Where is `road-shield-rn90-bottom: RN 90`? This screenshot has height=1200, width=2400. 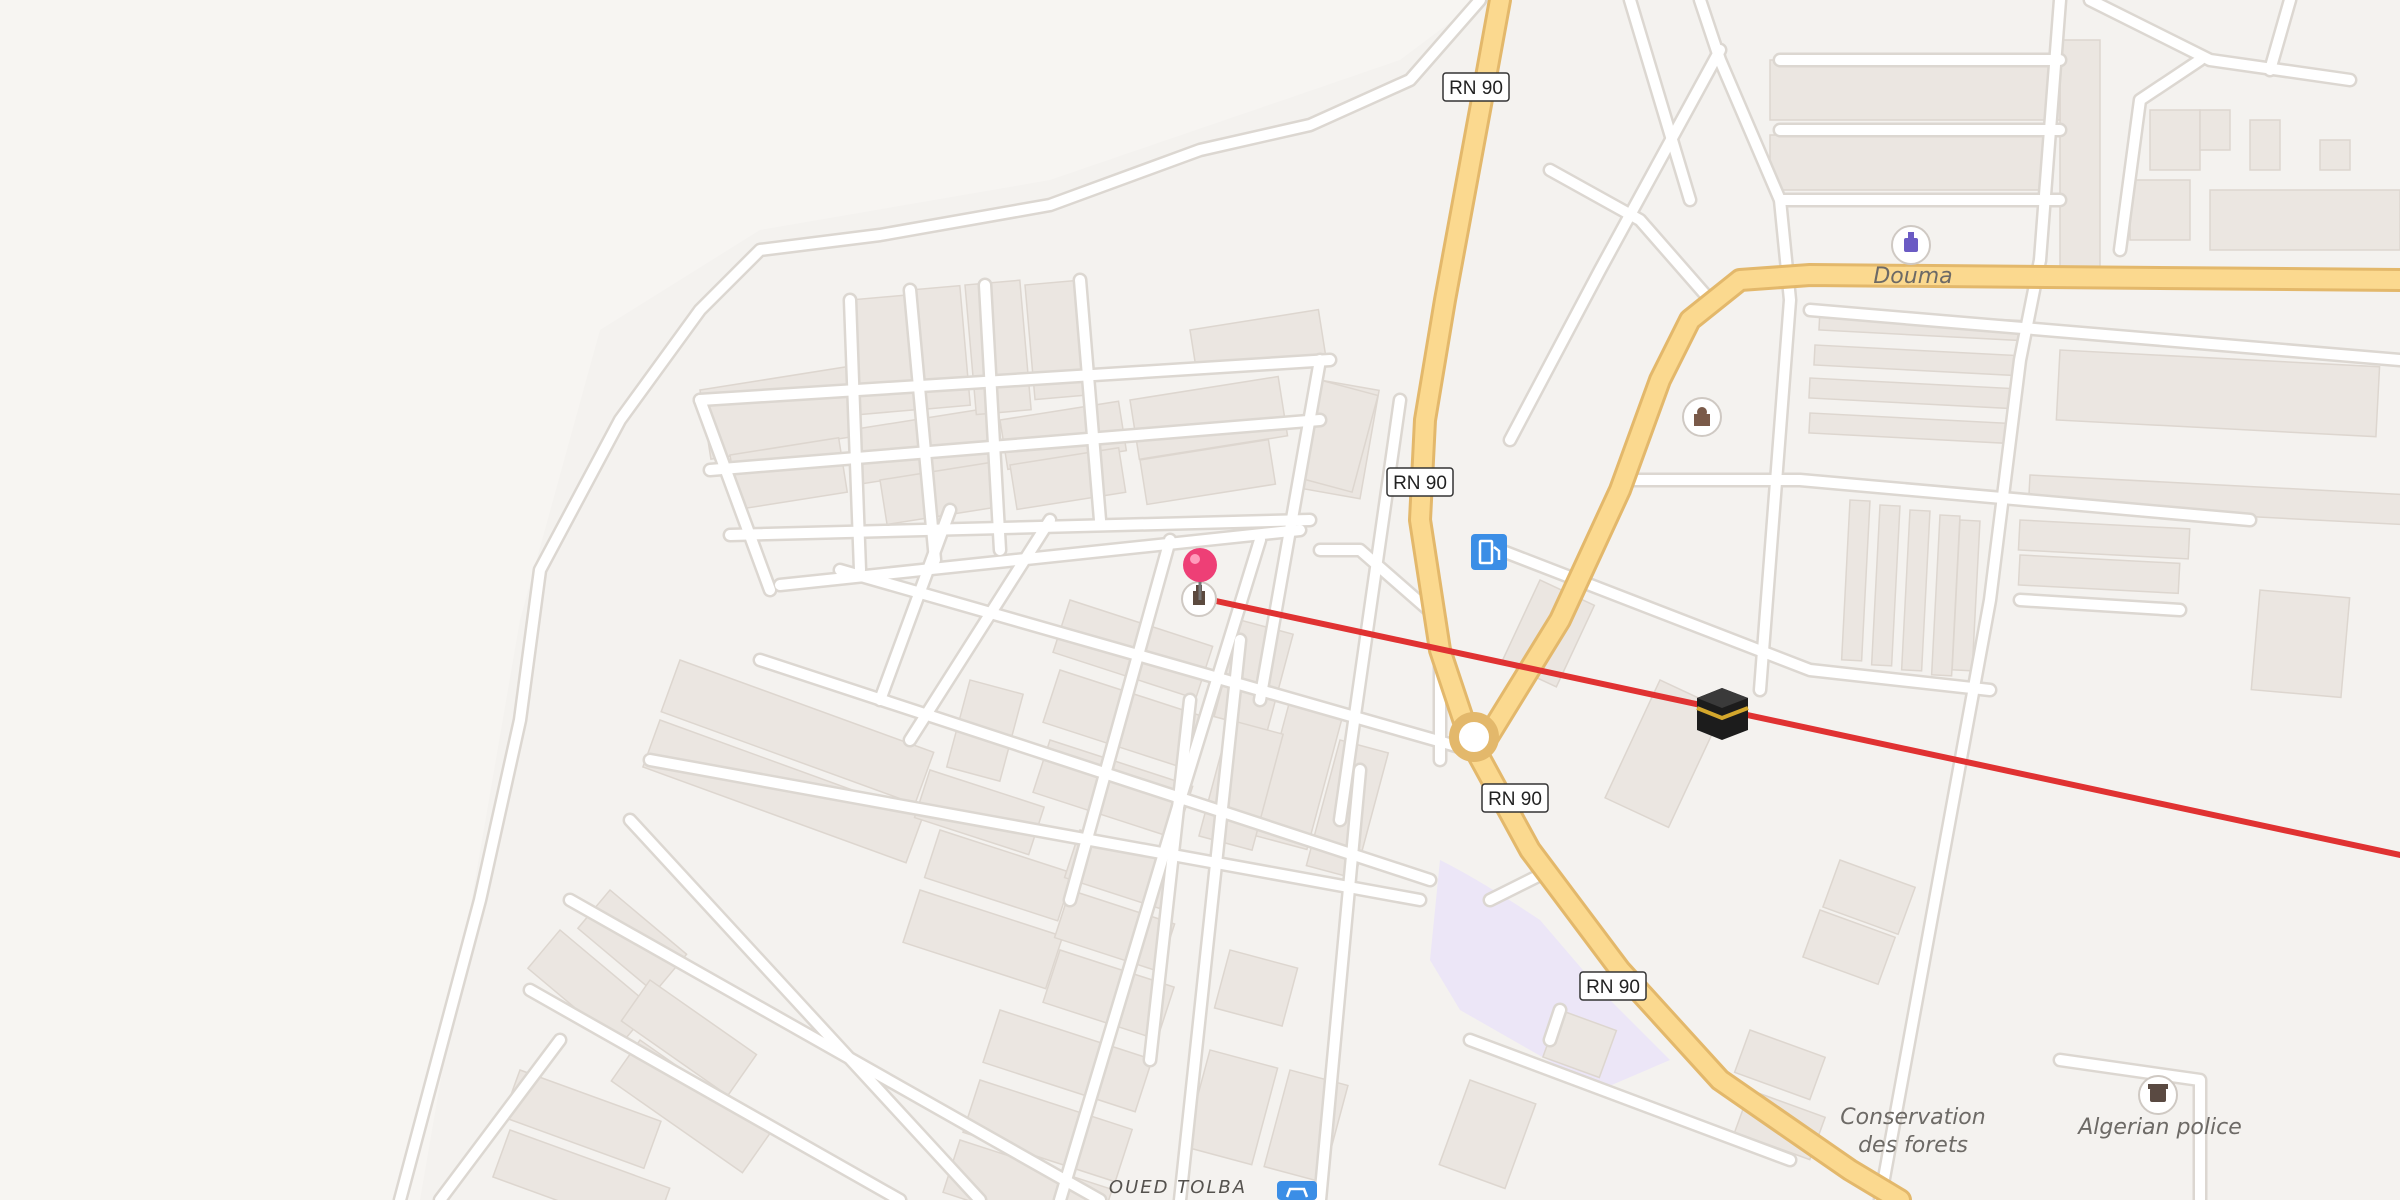
road-shield-rn90-bottom: RN 90 is located at coordinates (1613, 986).